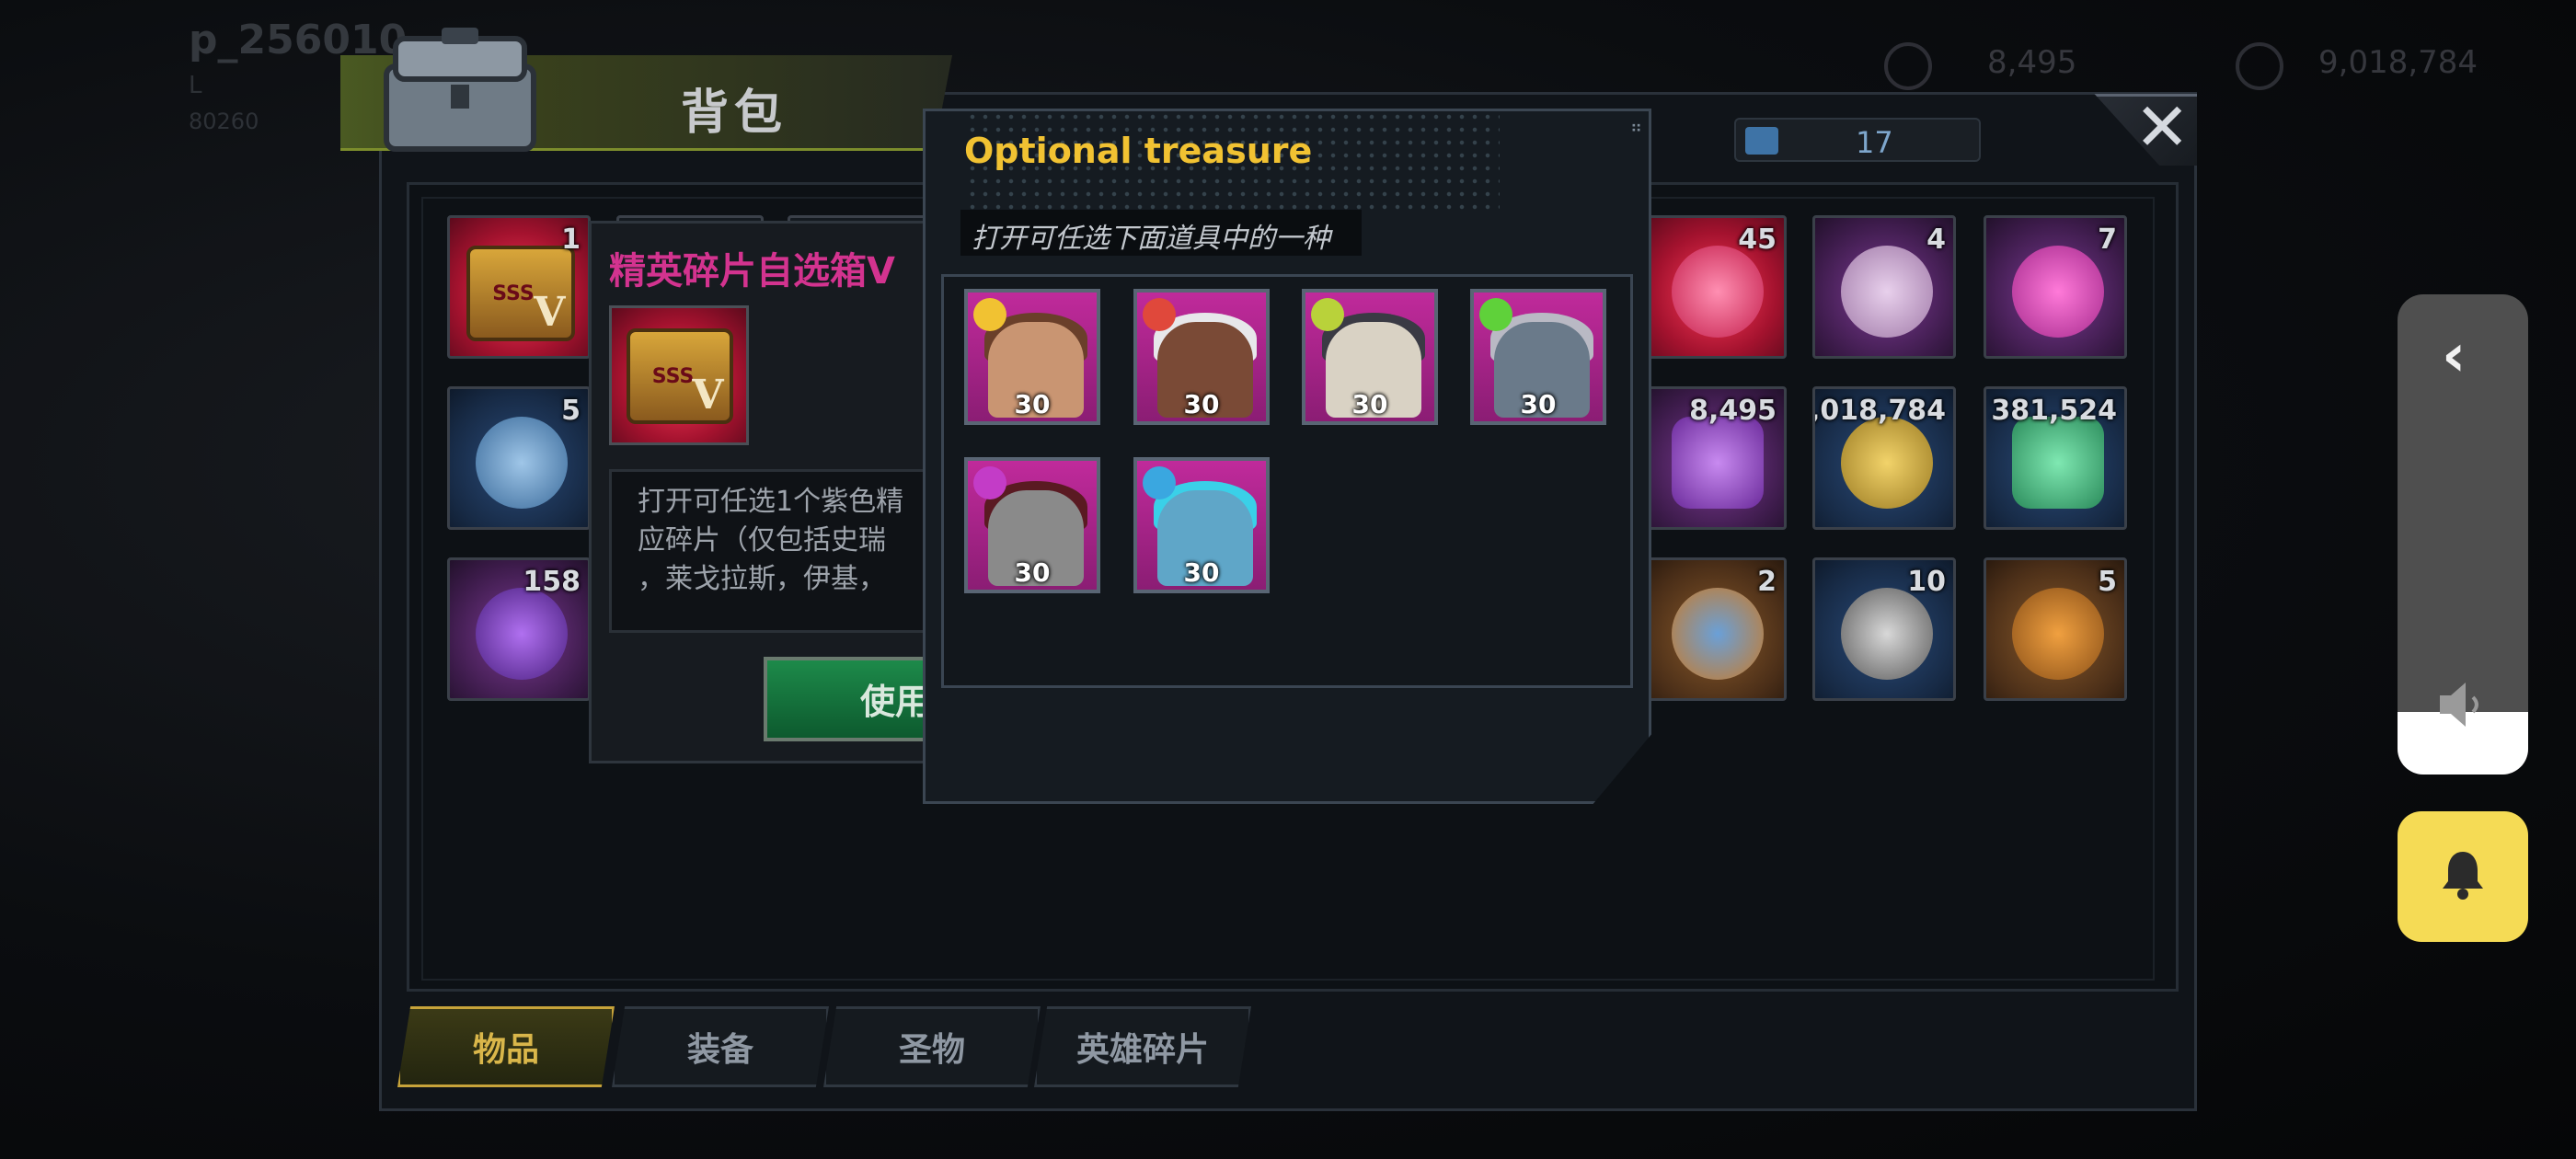  I want to click on inventory-slot: 8,495, so click(1715, 458).